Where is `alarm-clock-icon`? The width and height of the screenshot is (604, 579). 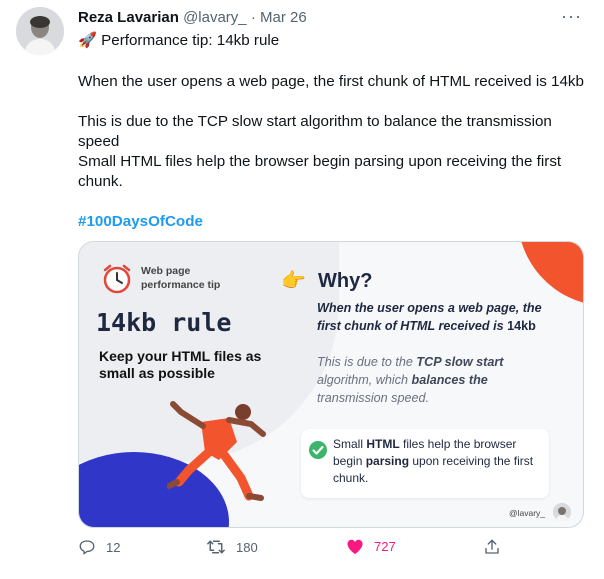 alarm-clock-icon is located at coordinates (117, 279).